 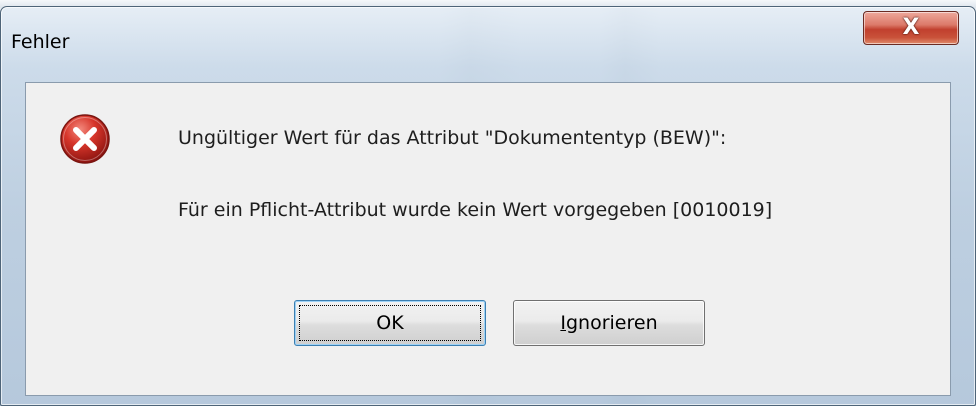 What do you see at coordinates (85, 139) in the screenshot?
I see `error-icon` at bounding box center [85, 139].